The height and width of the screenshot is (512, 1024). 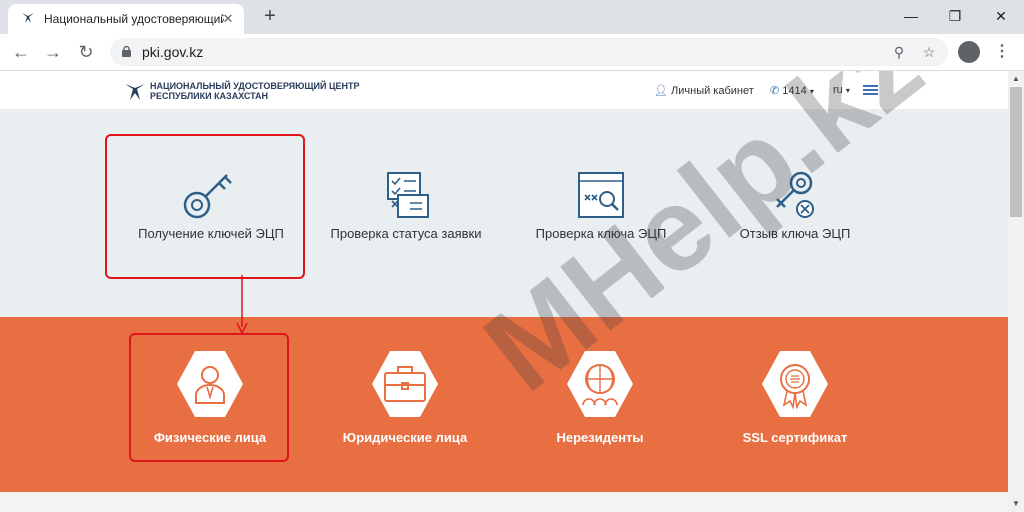 I want to click on logo-line-2: РЕСПУБЛИКИ КАЗАХСТАН, so click(x=209, y=96).